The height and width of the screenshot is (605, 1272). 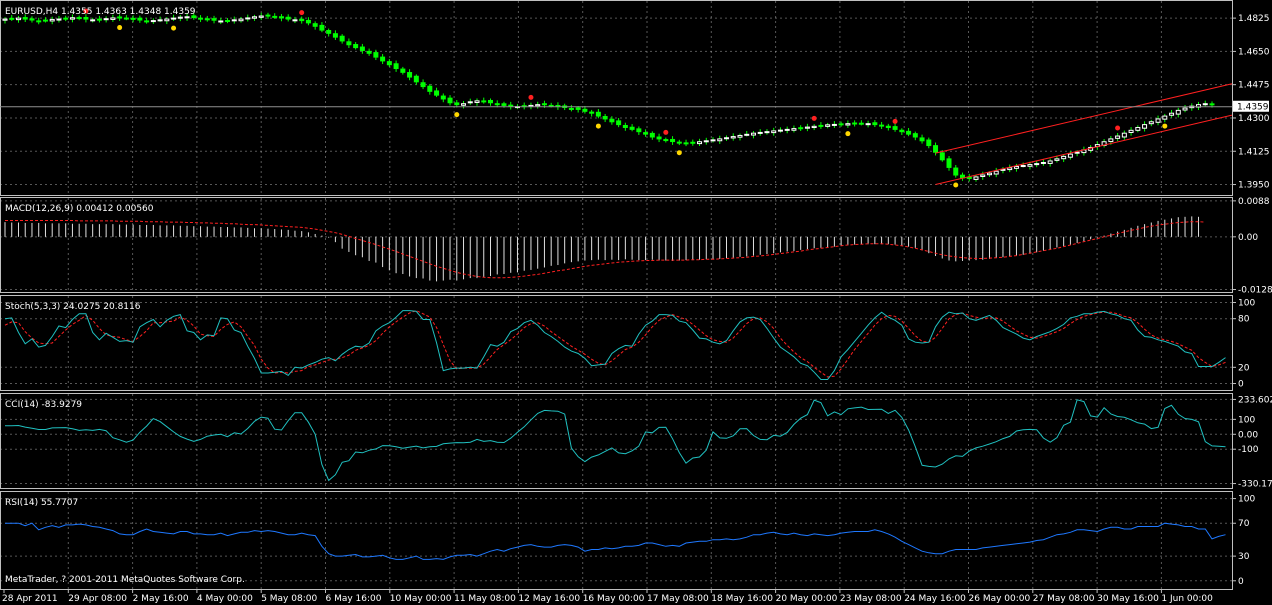 I want to click on macd-axis-label: 0.0088, so click(x=1254, y=202).